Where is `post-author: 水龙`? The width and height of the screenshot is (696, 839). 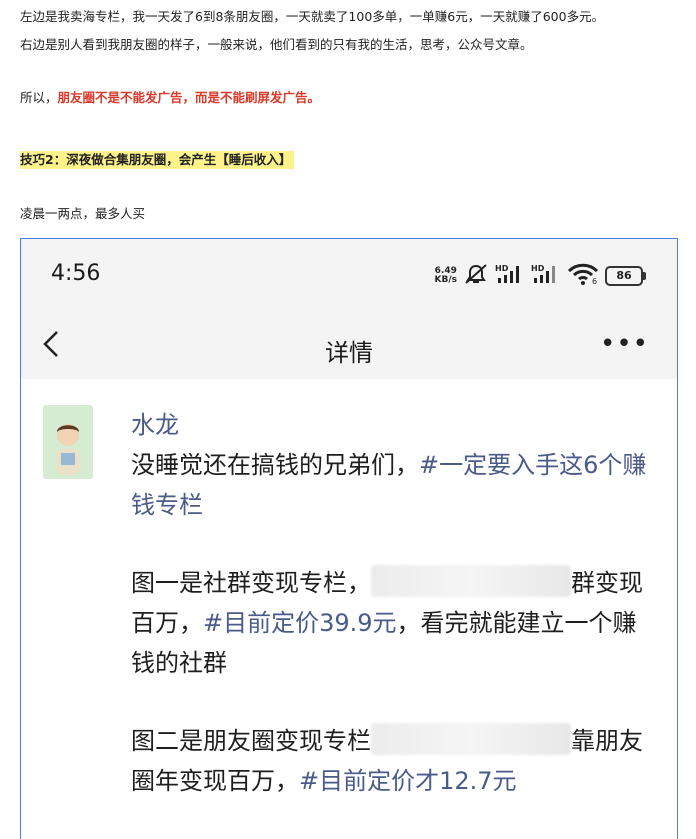
post-author: 水龙 is located at coordinates (155, 422).